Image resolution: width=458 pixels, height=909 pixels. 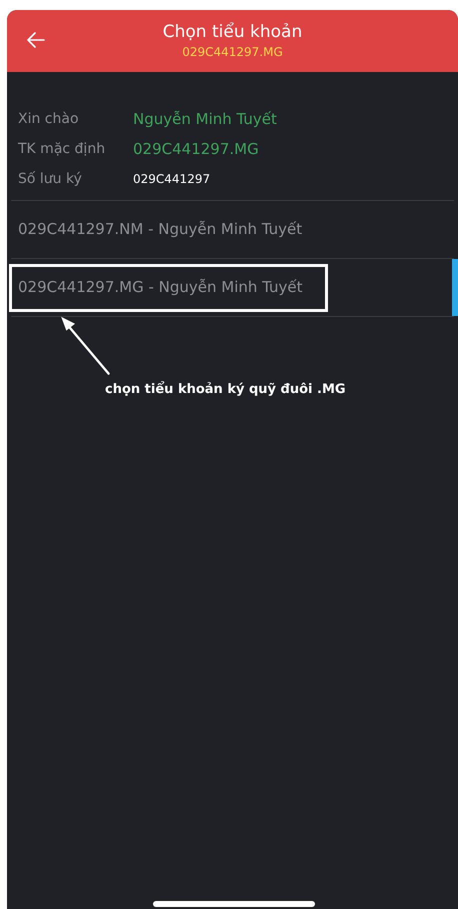 I want to click on annotation-caption: chọn tiểu khoản ký quỹ đuôi .MG, so click(x=225, y=389).